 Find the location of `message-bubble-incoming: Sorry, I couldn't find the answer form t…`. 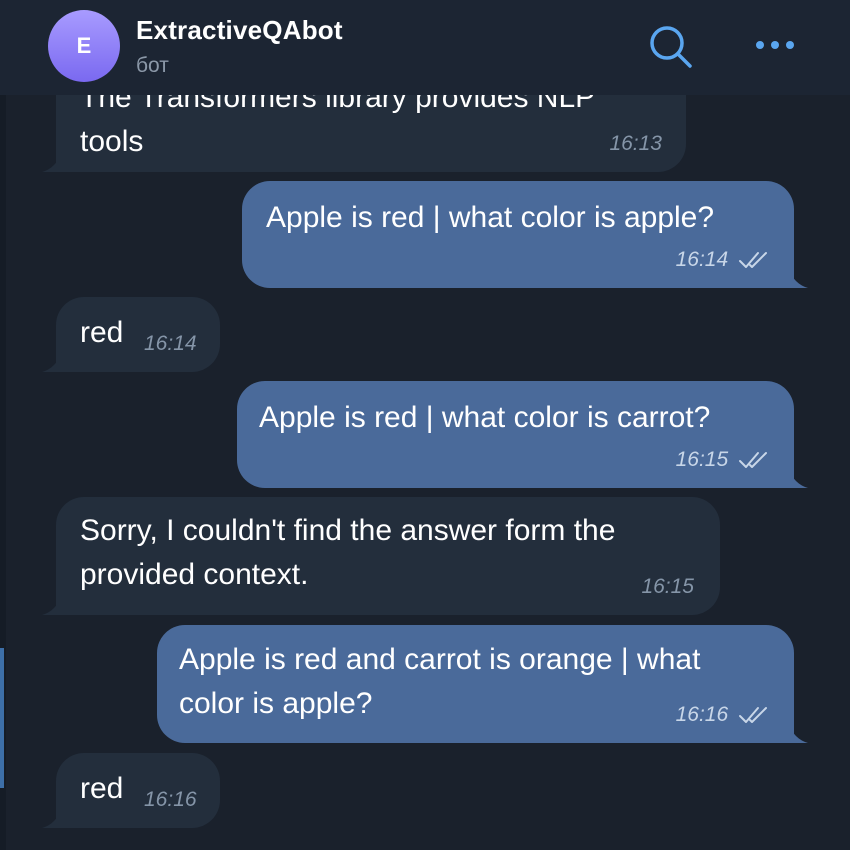

message-bubble-incoming: Sorry, I couldn't find the answer form t… is located at coordinates (381, 556).